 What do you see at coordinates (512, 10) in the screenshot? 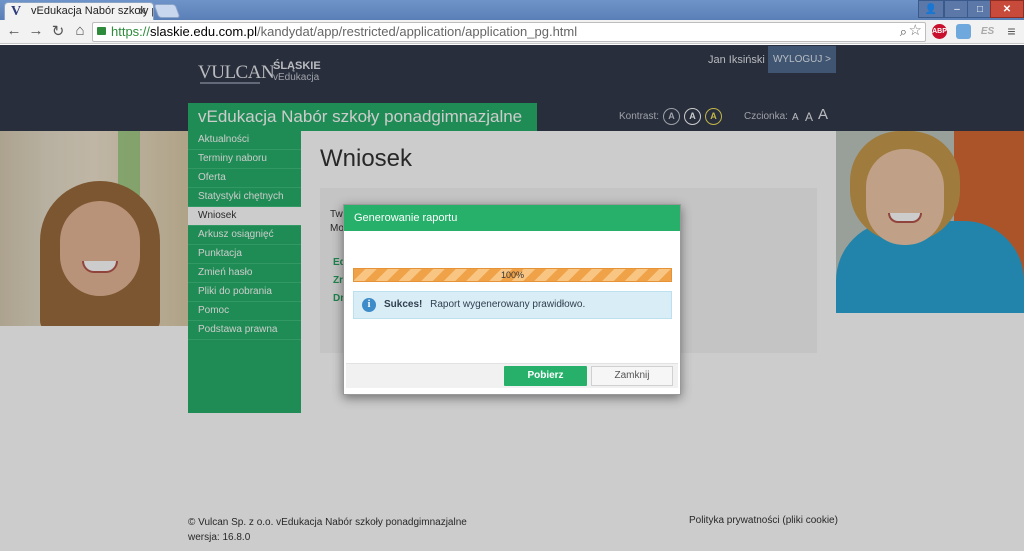
I see `browser-tab-bar: V vEdukacja Nabór szkoły p ✕ 👤 – □ ✕` at bounding box center [512, 10].